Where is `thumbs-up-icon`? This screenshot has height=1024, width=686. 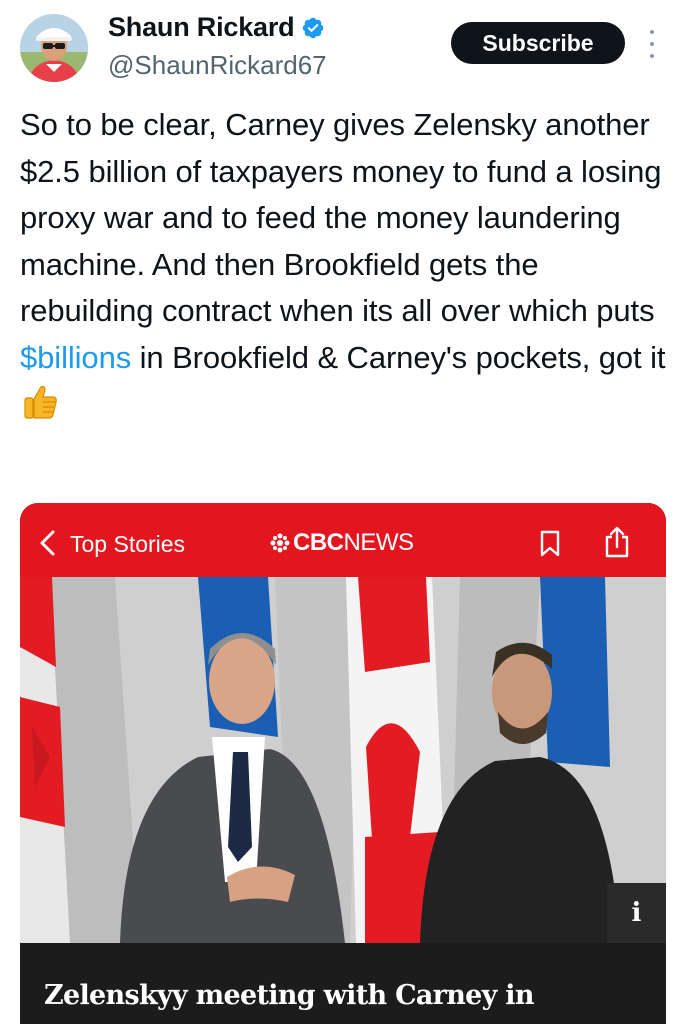
thumbs-up-icon is located at coordinates (40, 402).